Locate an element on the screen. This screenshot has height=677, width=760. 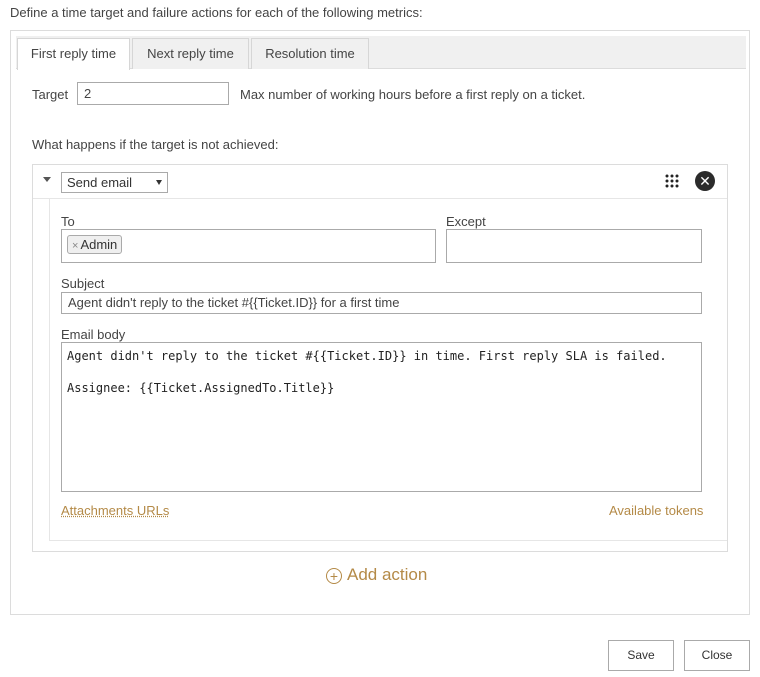
except-field is located at coordinates (574, 246).